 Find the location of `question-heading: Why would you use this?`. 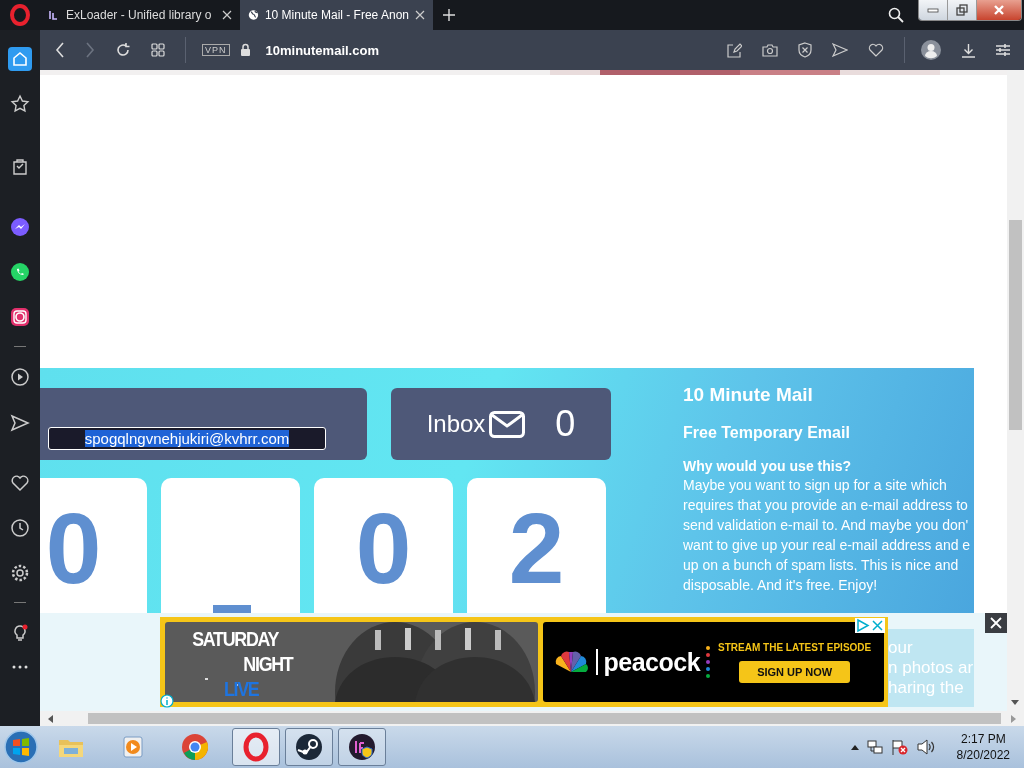

question-heading: Why would you use this? is located at coordinates (767, 466).